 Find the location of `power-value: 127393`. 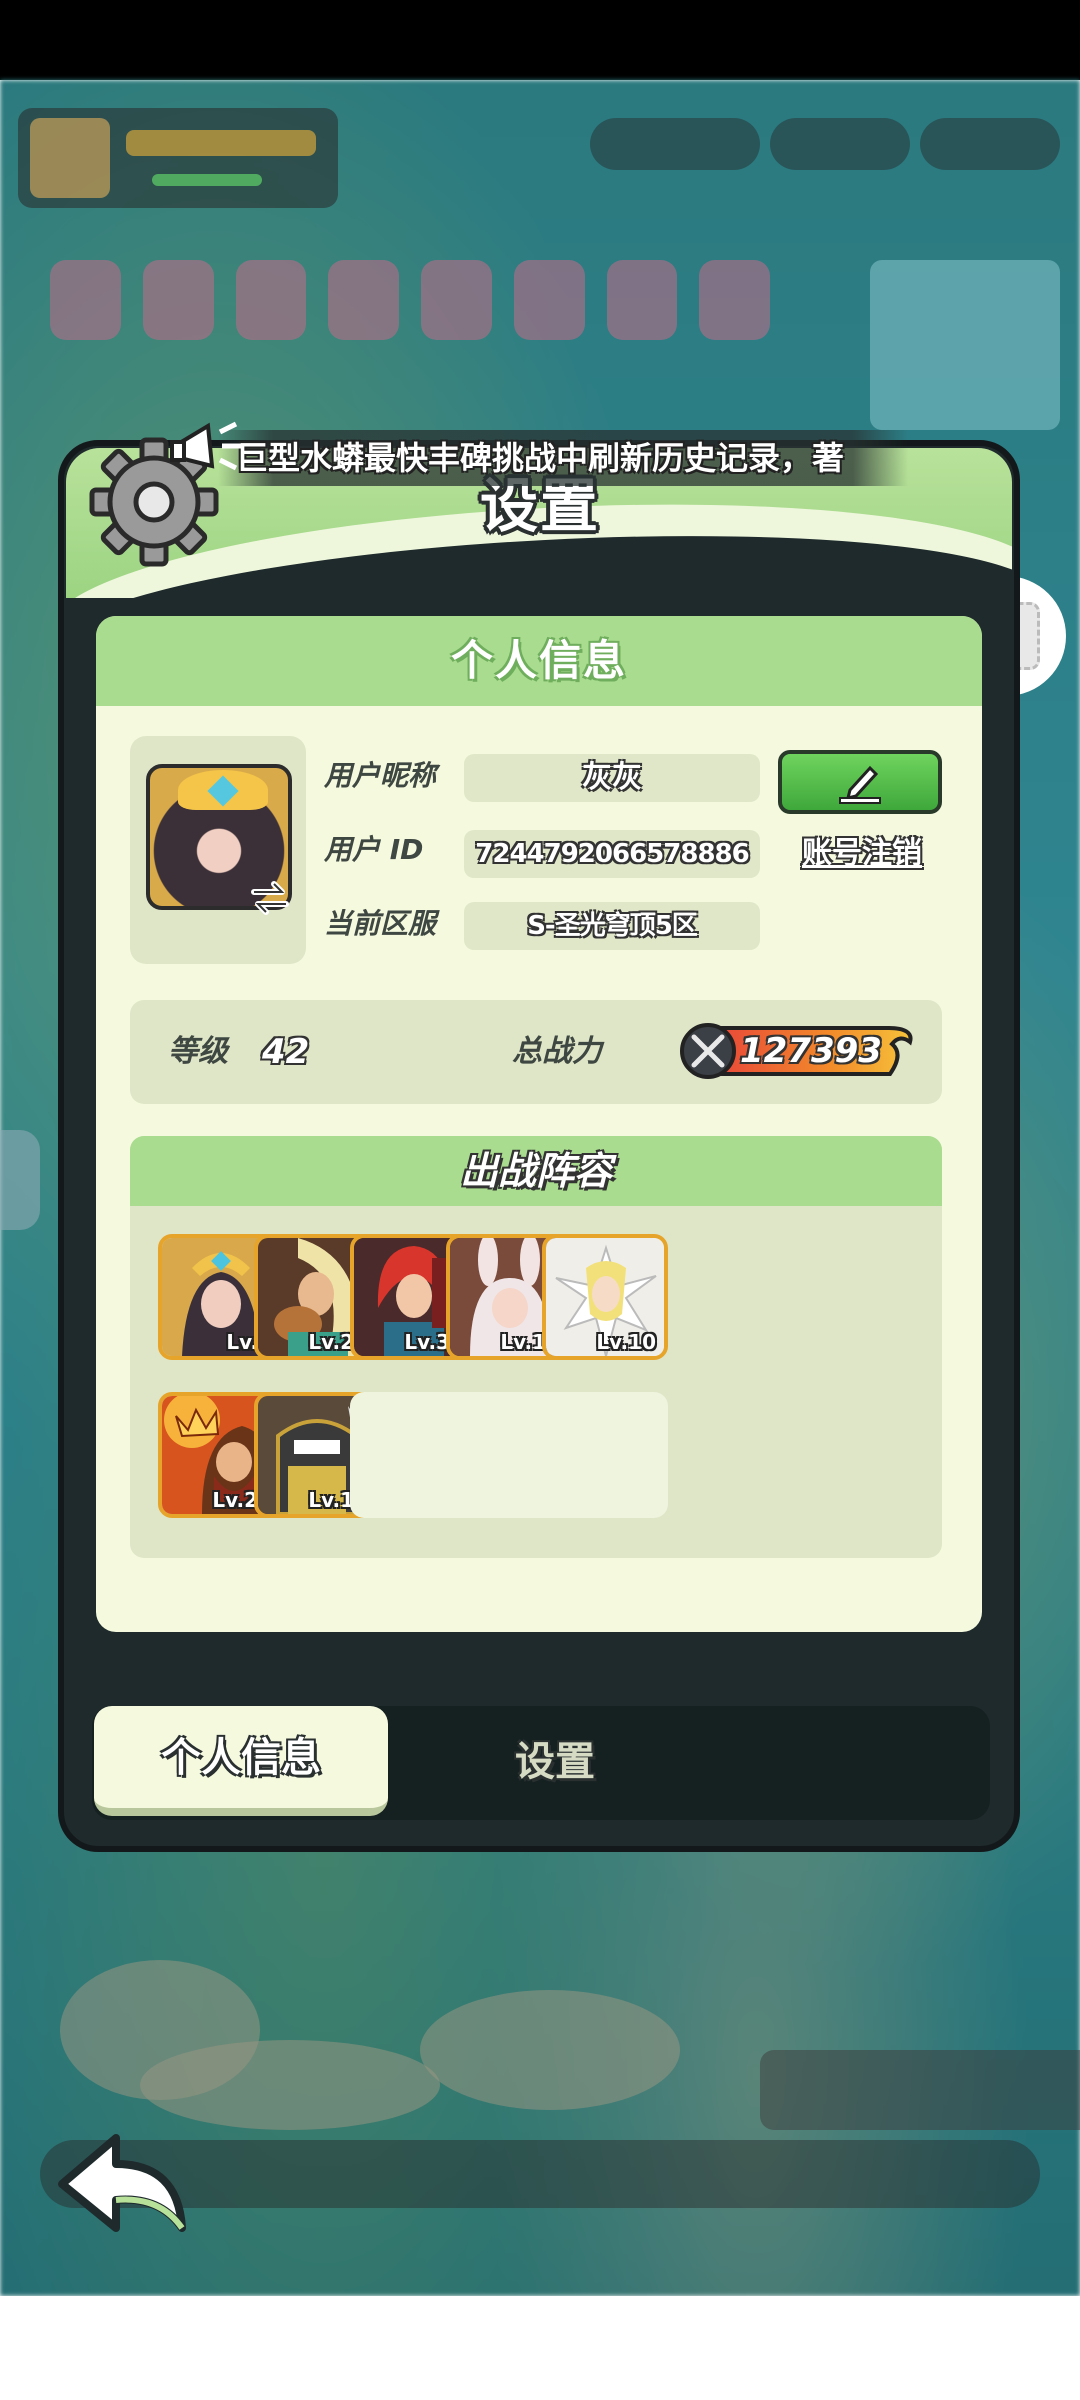

power-value: 127393 is located at coordinates (811, 1051).